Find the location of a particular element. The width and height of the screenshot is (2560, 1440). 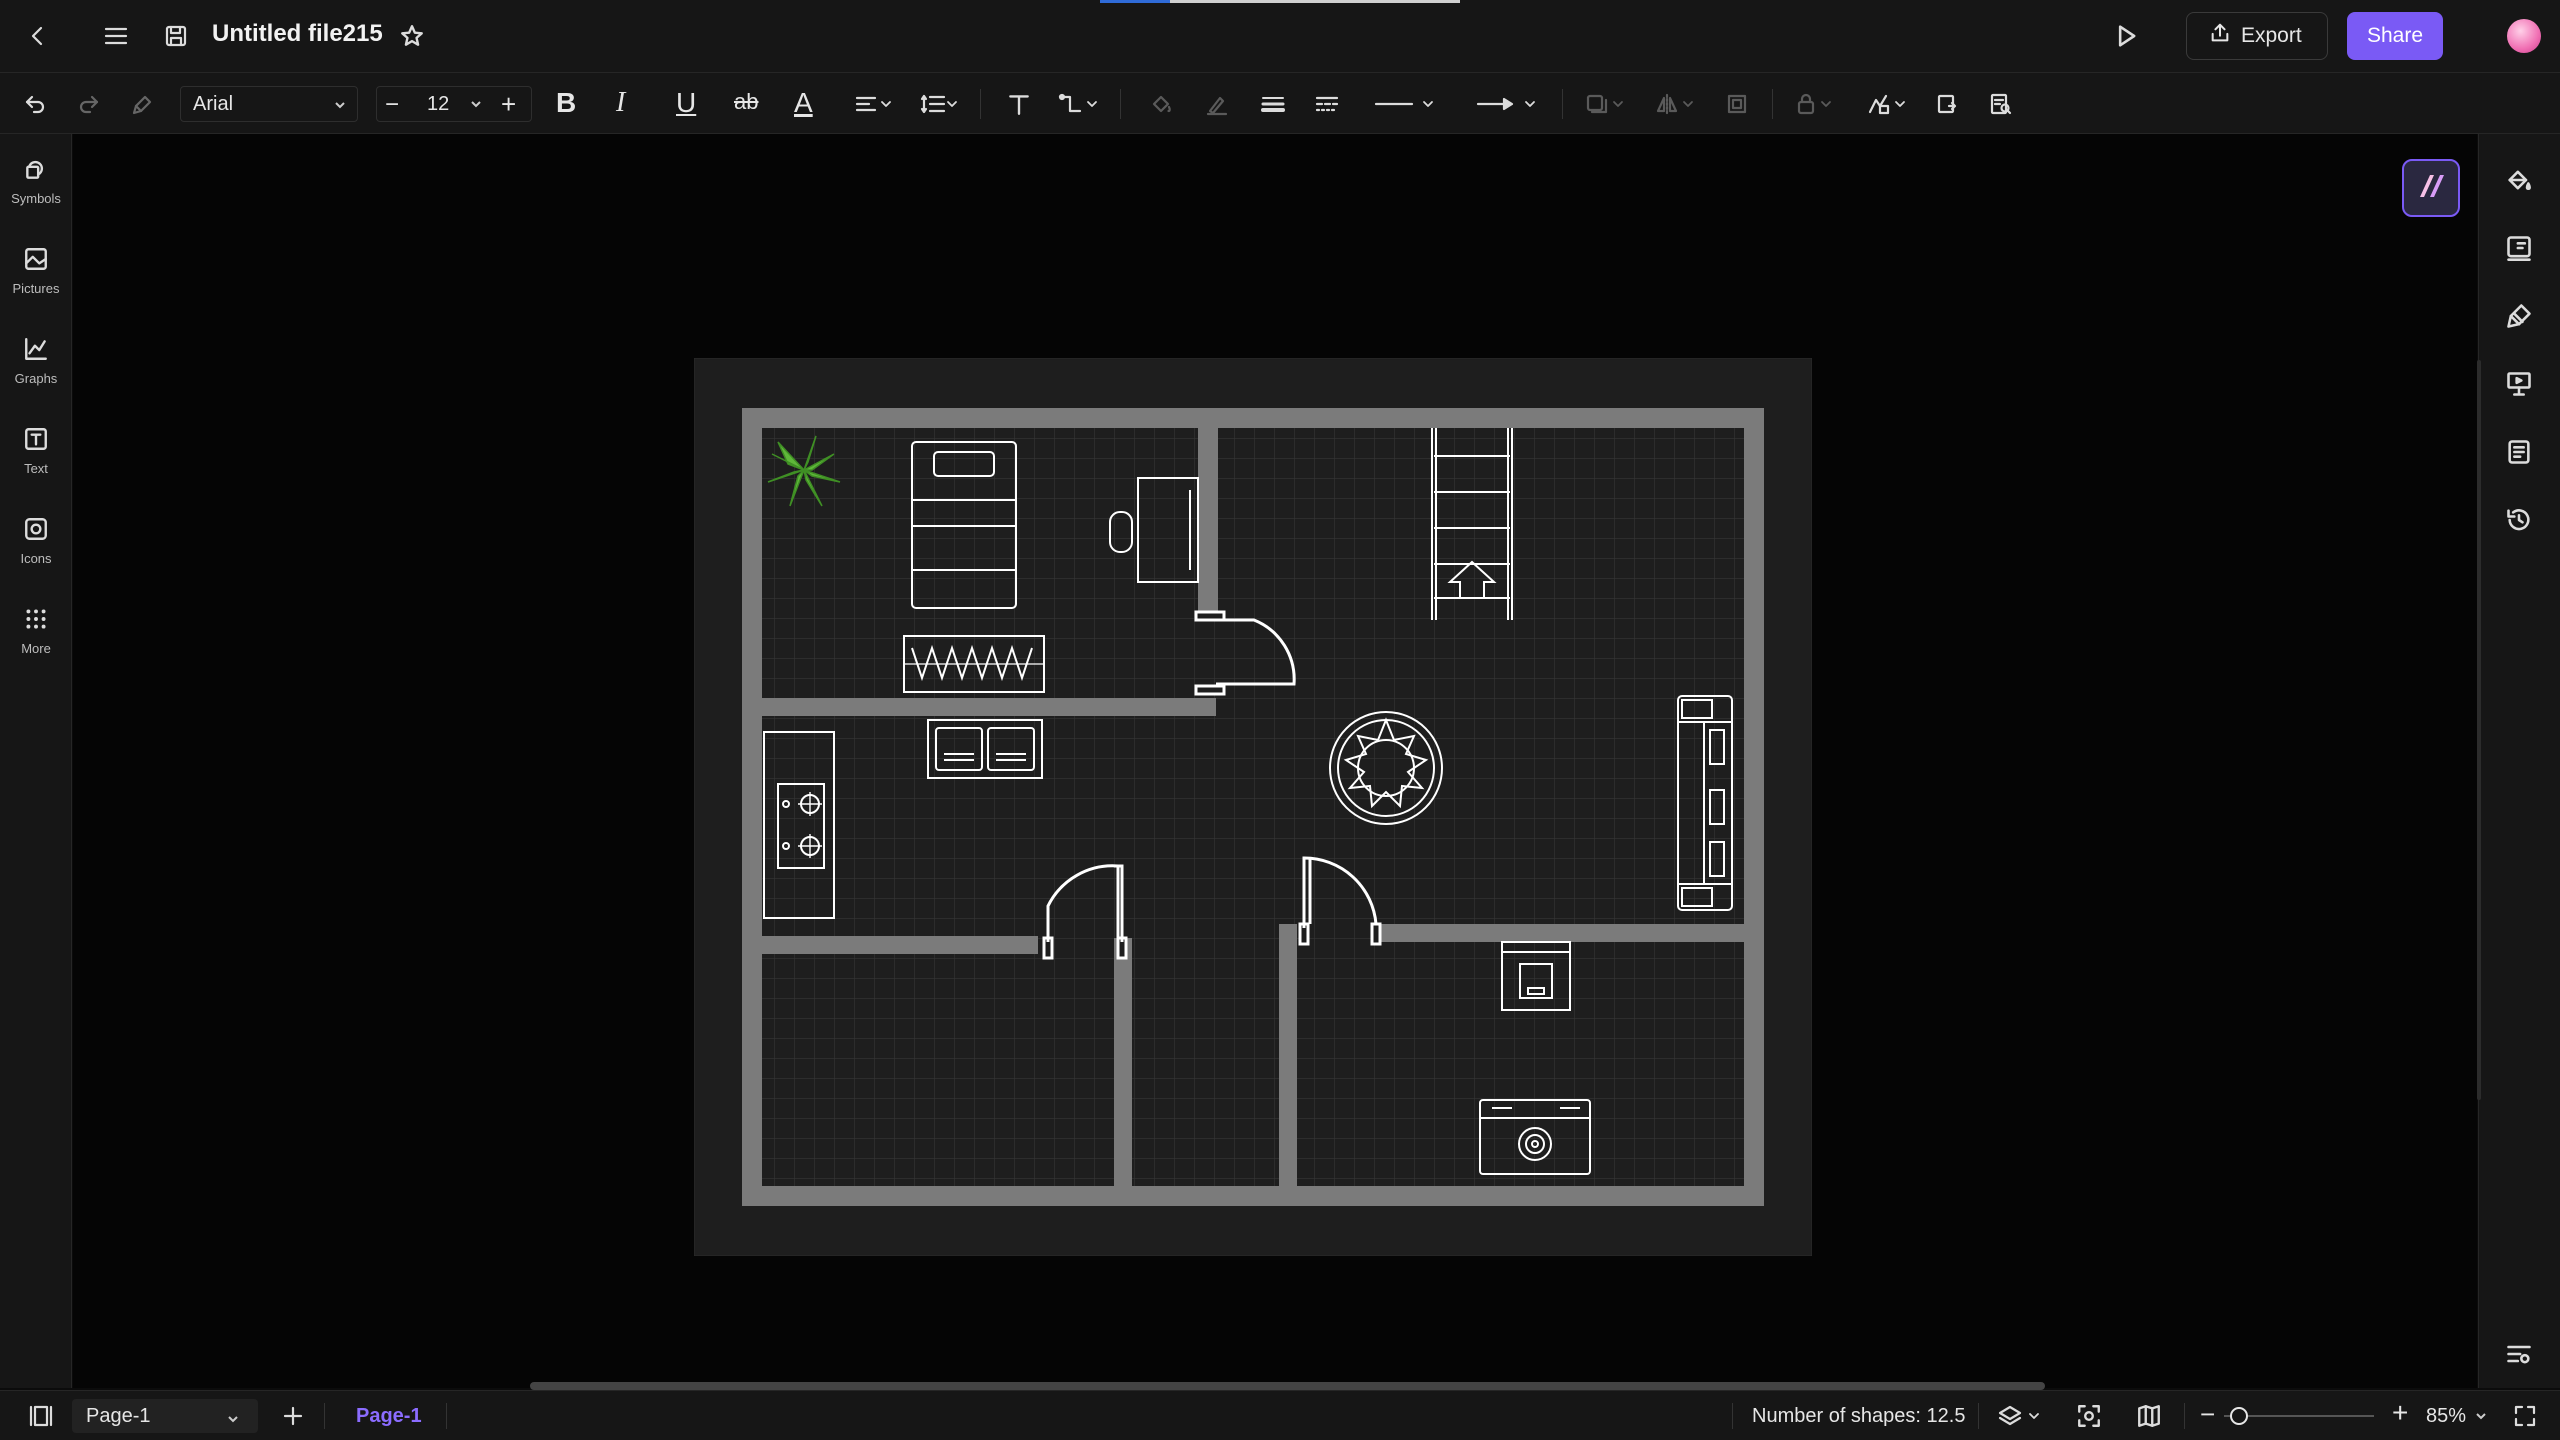

sidebar-item-more: More is located at coordinates (36, 631).